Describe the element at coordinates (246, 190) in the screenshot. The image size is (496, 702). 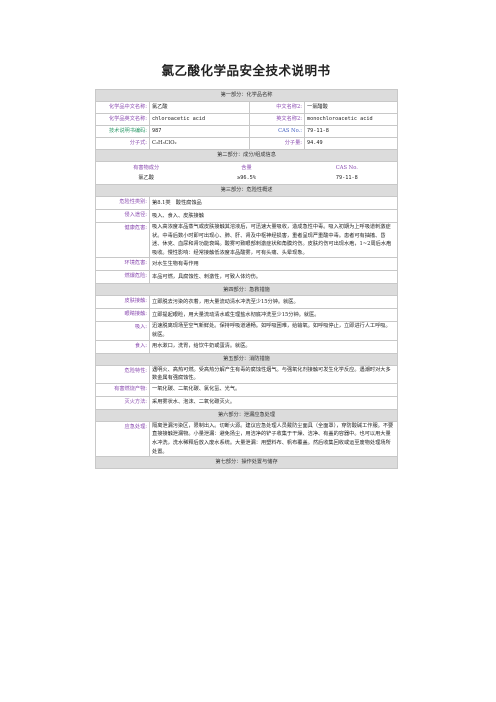
I see `section-3-header: 第三部分：危险性概述` at that location.